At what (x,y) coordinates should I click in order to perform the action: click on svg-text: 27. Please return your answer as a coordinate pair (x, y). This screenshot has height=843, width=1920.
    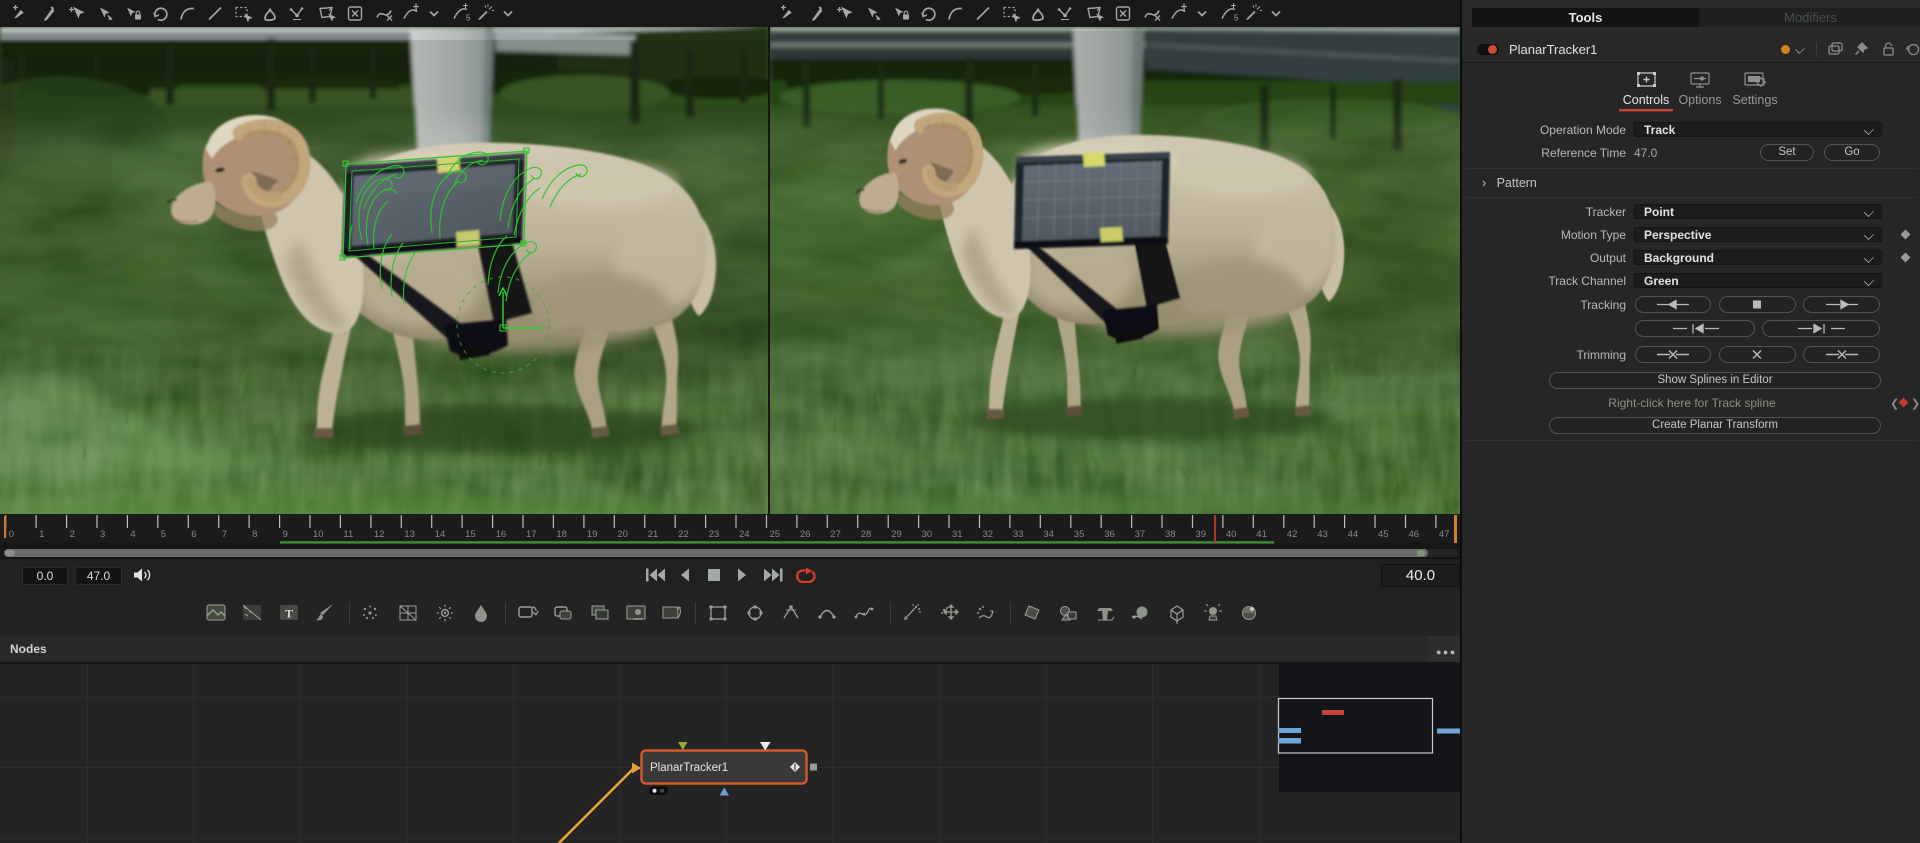
    Looking at the image, I should click on (835, 534).